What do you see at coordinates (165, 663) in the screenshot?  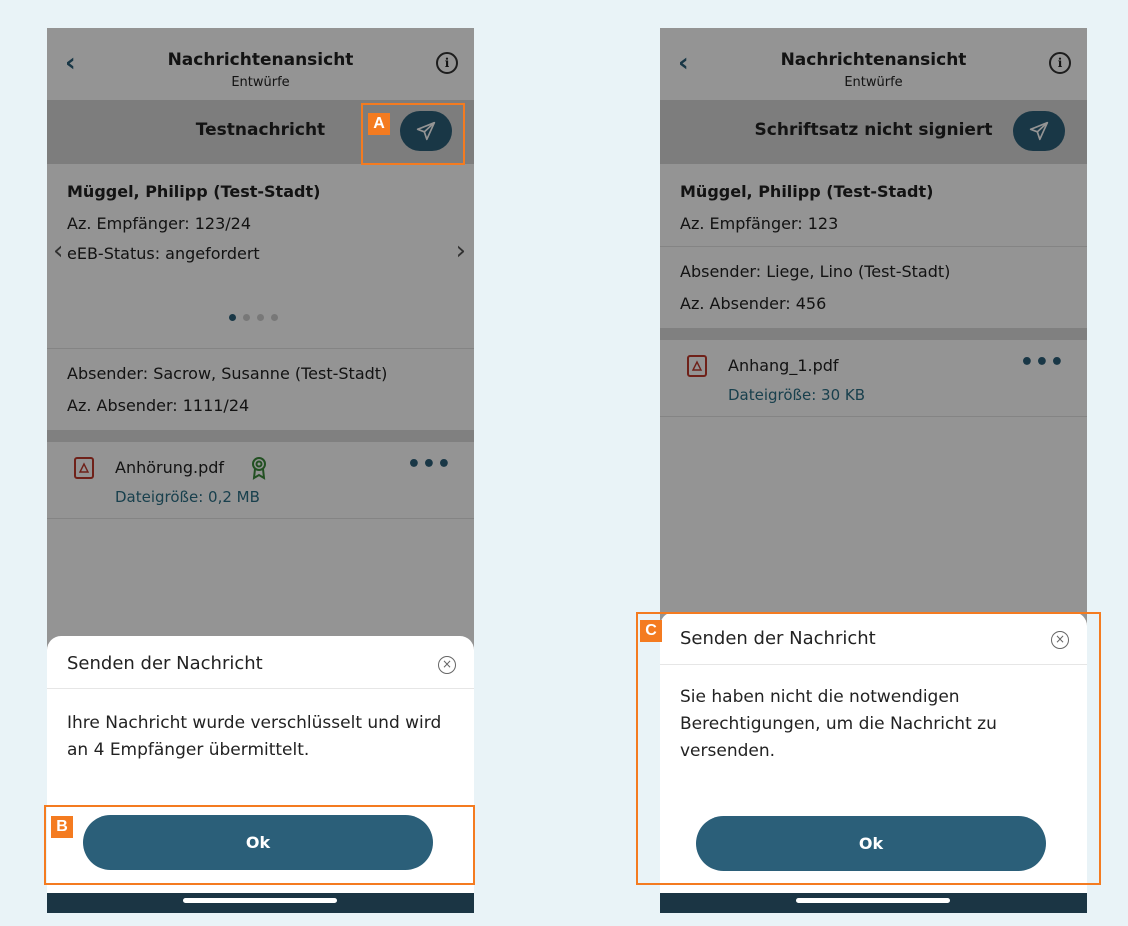 I see `dialog-title: Senden der Nachricht` at bounding box center [165, 663].